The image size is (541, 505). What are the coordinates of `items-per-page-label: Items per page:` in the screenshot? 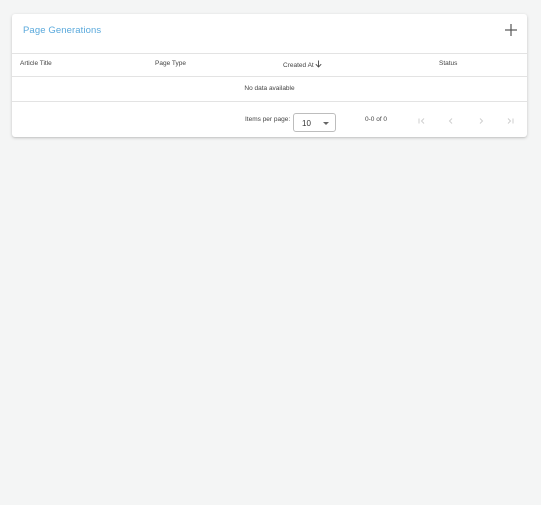 It's located at (268, 119).